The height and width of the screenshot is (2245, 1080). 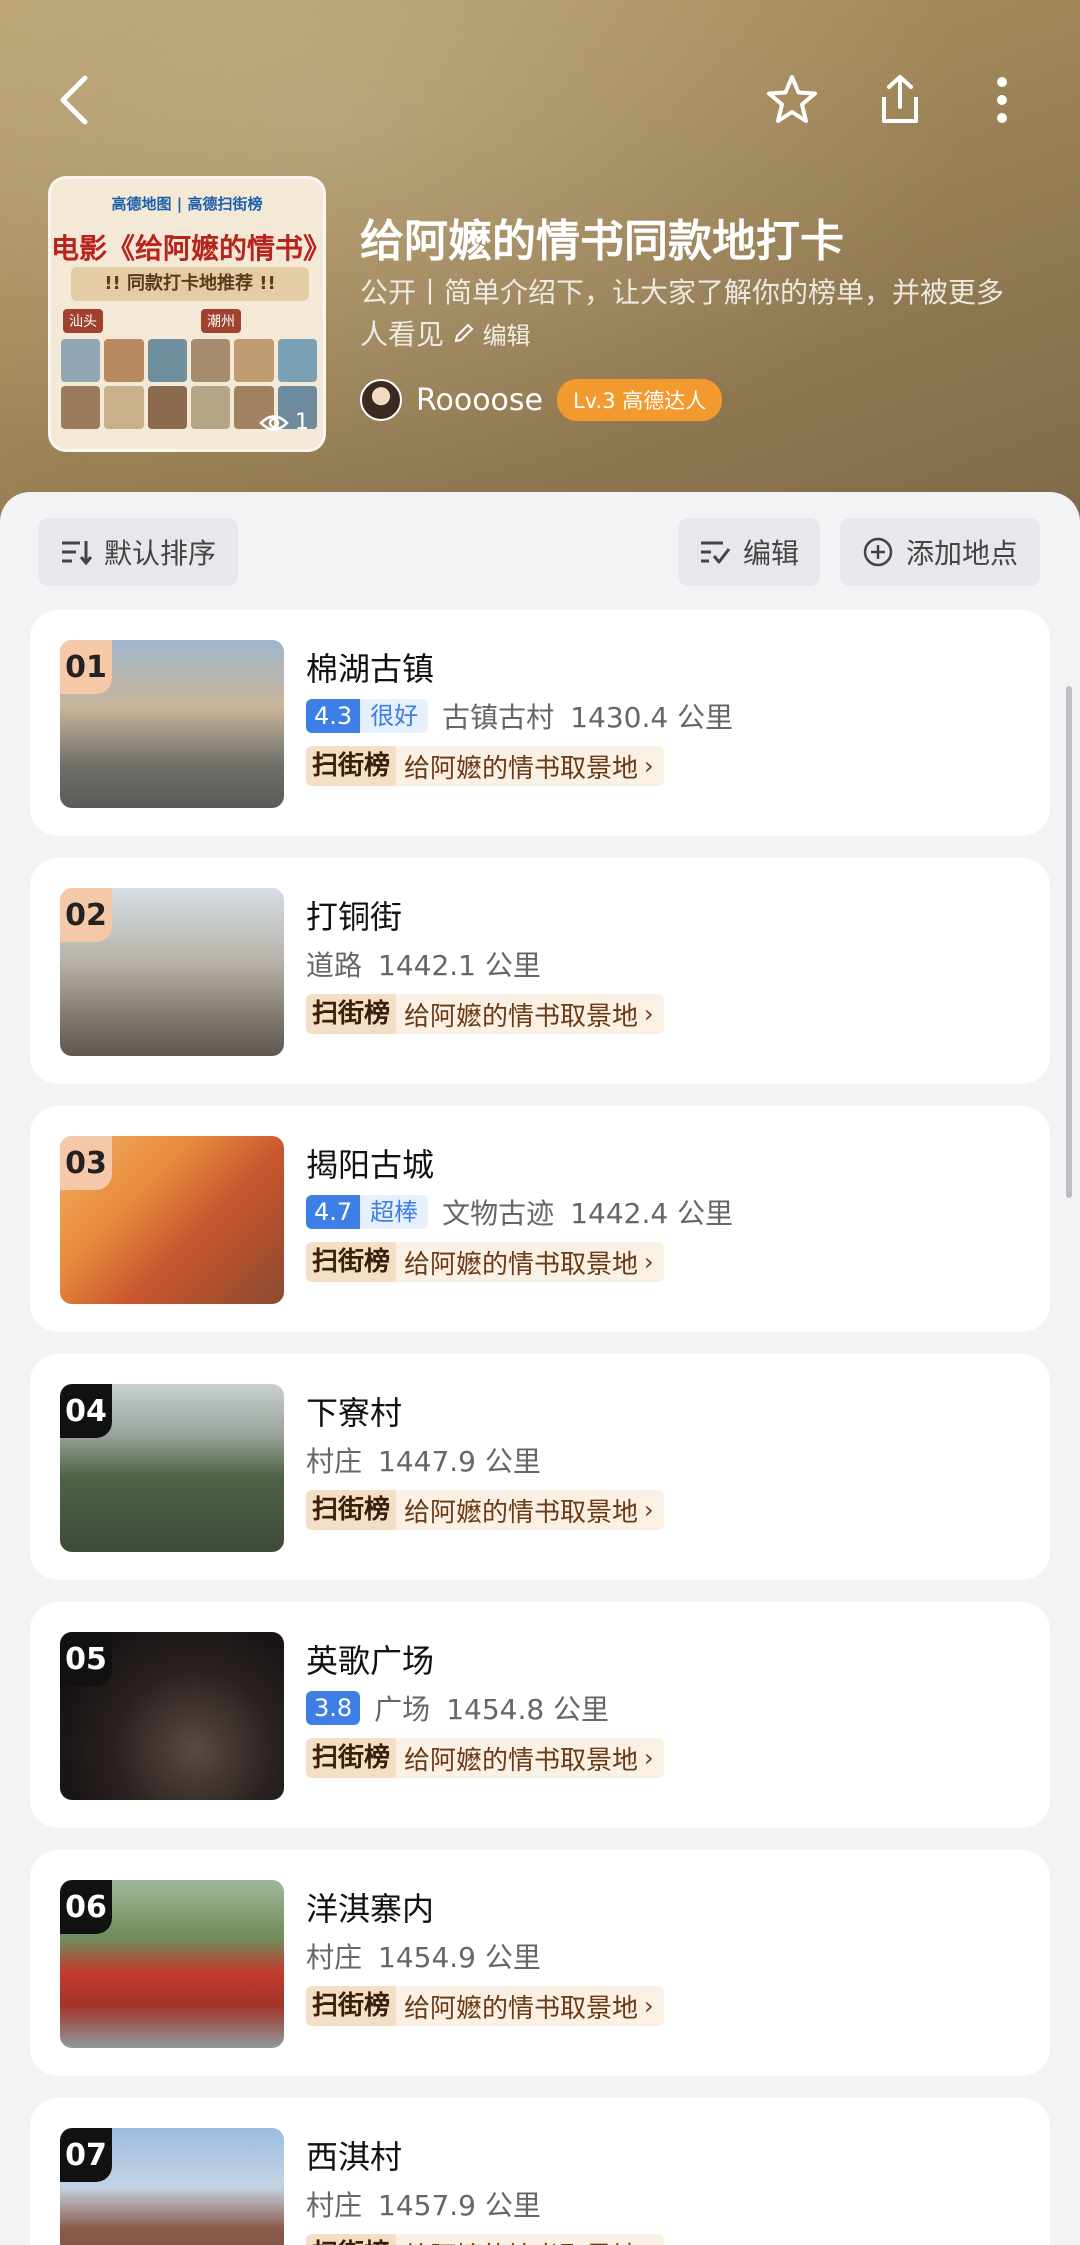 I want to click on rating-badge: 3.8, so click(x=333, y=1708).